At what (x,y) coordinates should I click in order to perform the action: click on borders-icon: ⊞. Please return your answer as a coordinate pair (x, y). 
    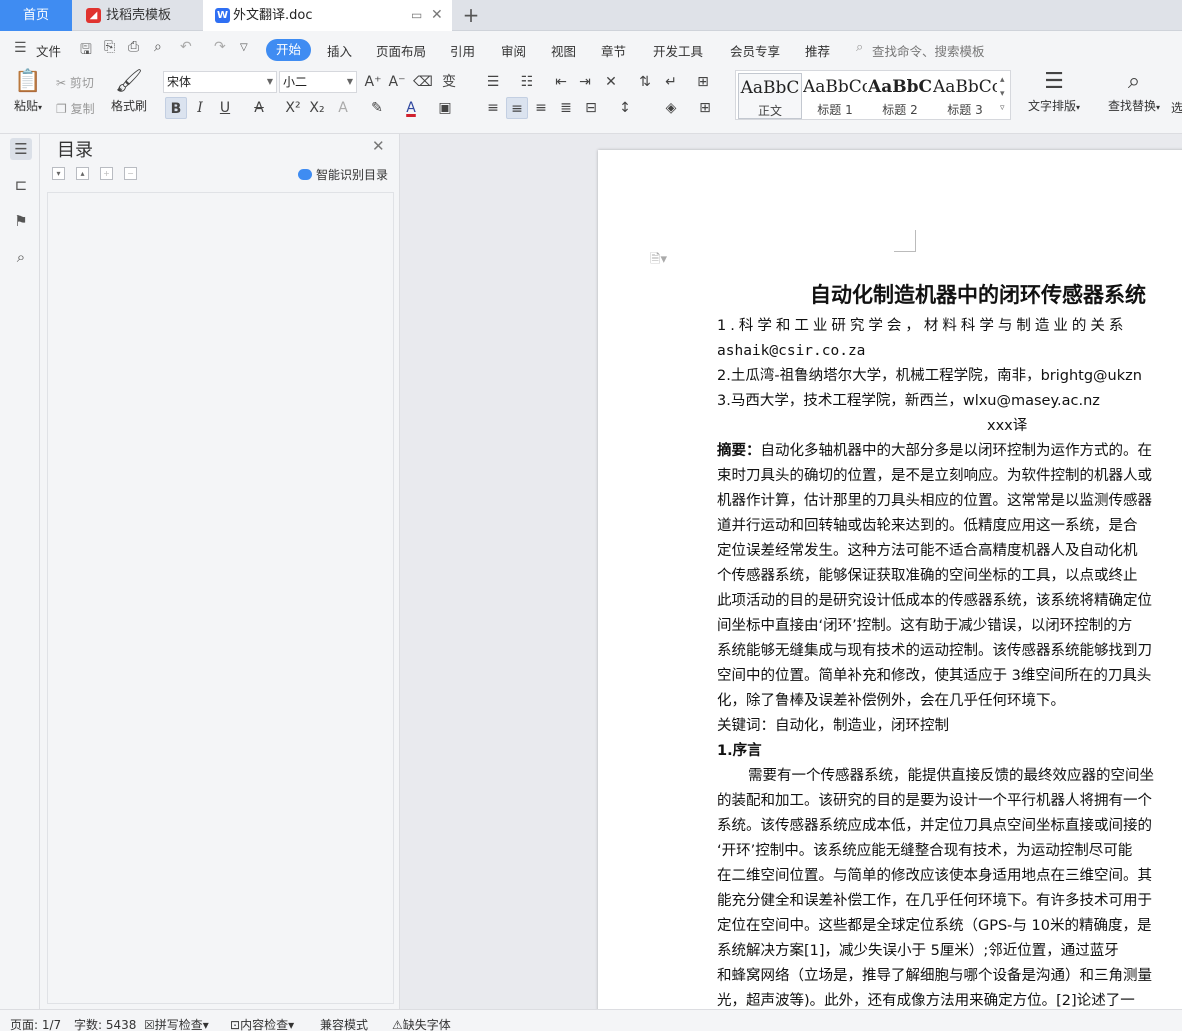
    Looking at the image, I should click on (705, 108).